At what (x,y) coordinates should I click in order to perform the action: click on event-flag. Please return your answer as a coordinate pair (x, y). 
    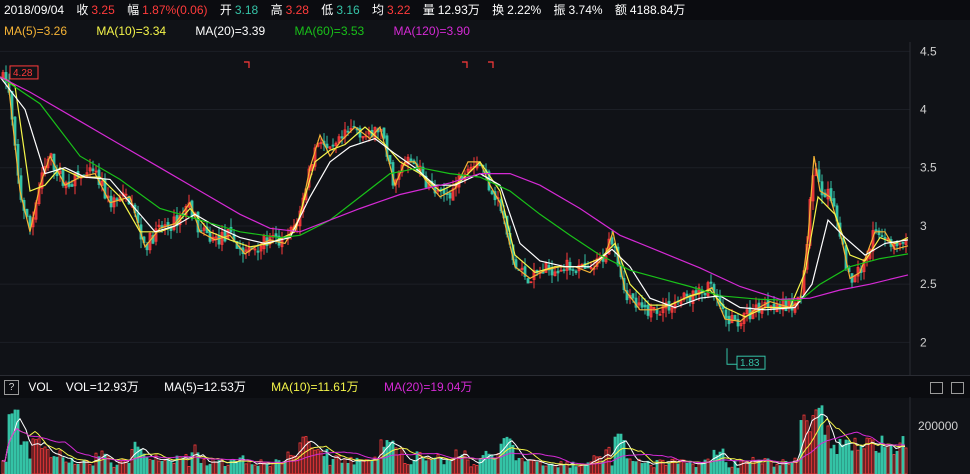
    Looking at the image, I should click on (465, 64).